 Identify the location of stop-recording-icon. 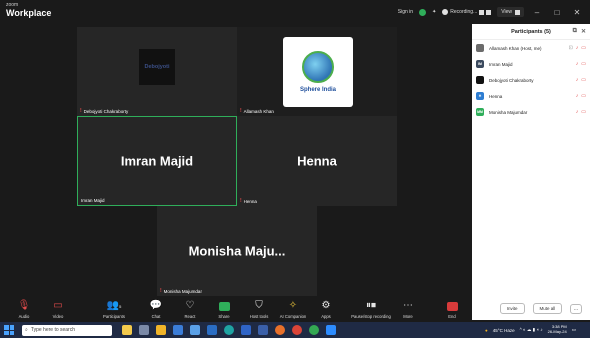
(489, 12).